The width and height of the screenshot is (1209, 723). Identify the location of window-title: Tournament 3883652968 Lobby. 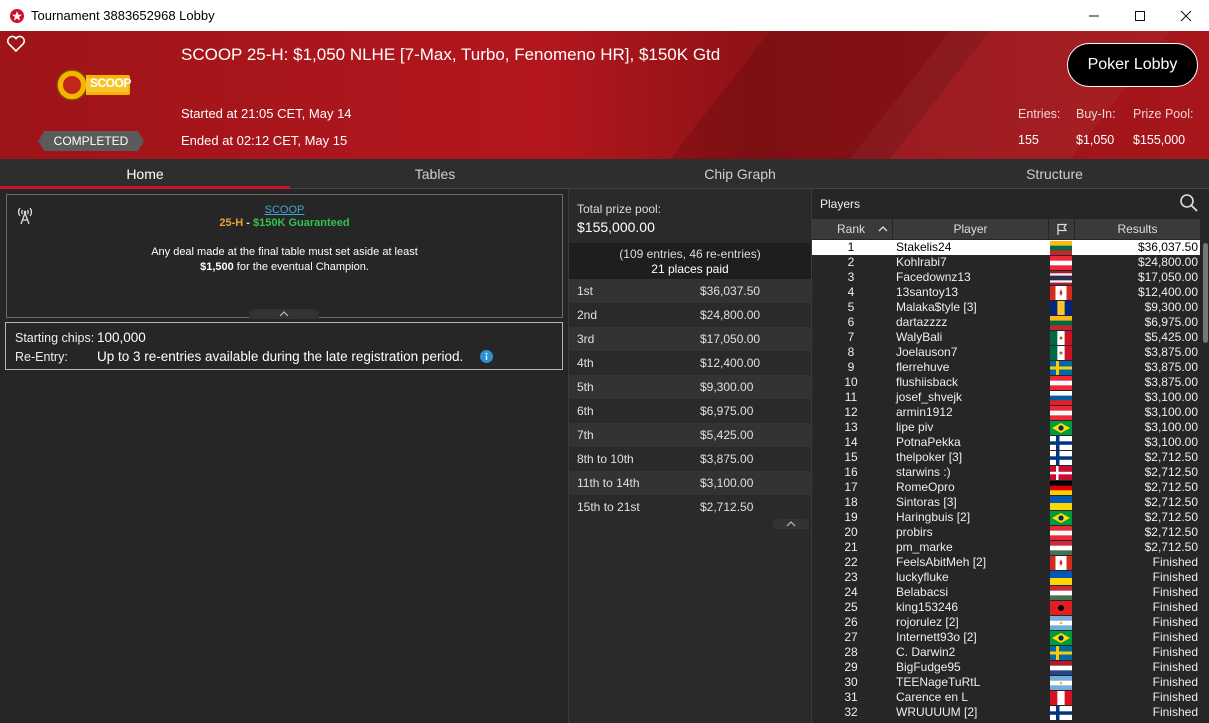
(123, 15).